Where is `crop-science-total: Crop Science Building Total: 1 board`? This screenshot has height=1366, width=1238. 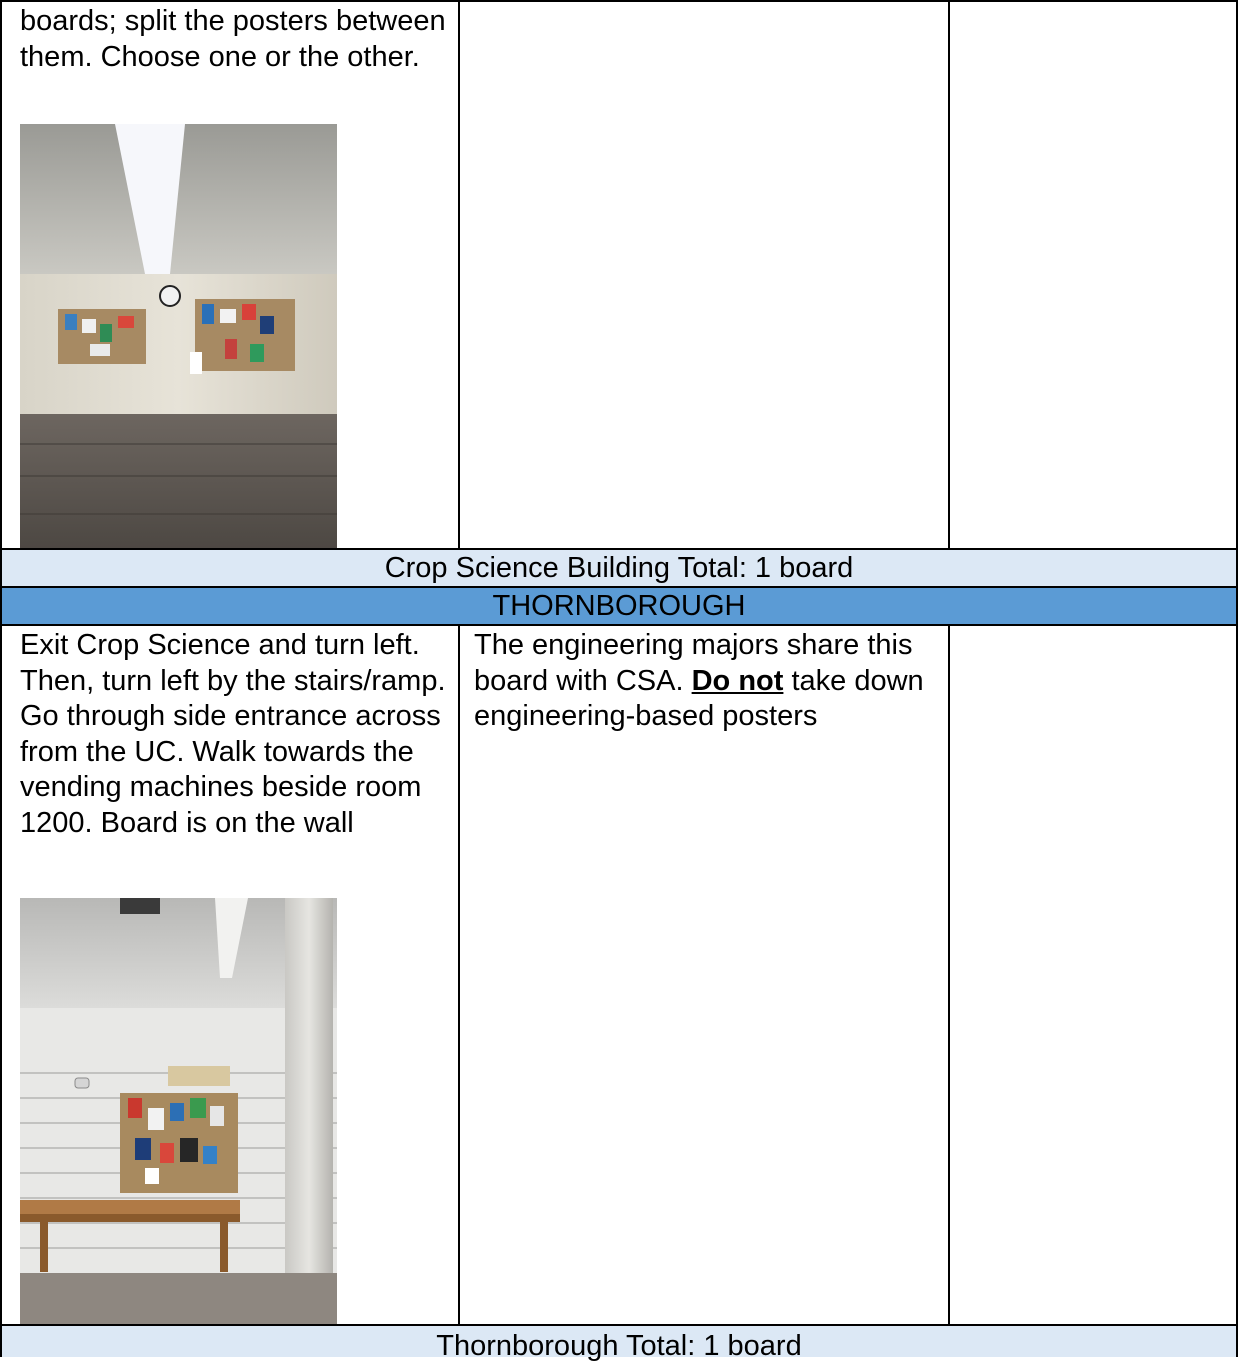 crop-science-total: Crop Science Building Total: 1 board is located at coordinates (619, 568).